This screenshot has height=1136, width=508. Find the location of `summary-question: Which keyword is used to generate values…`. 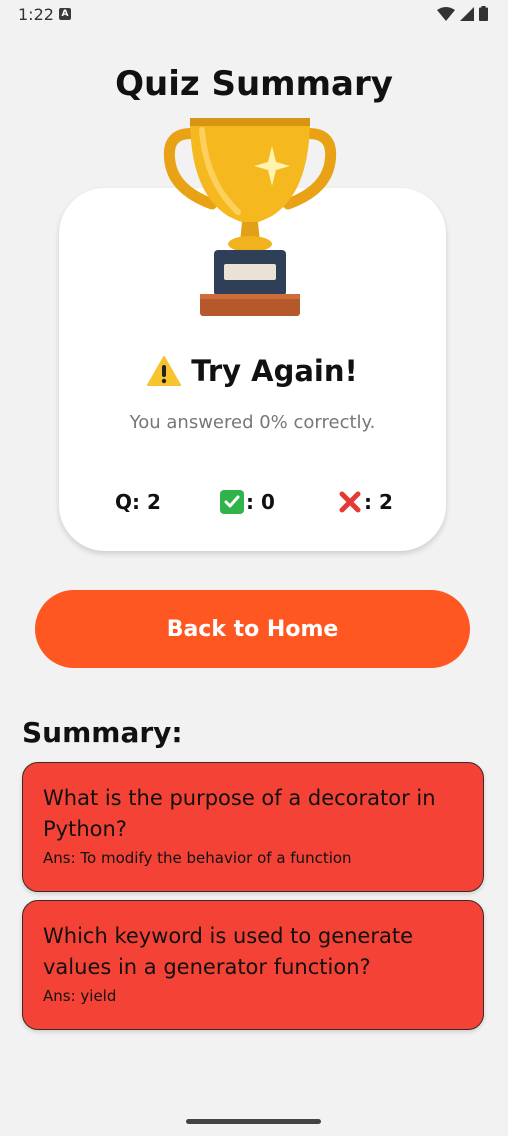

summary-question: Which keyword is used to generate values… is located at coordinates (228, 951).